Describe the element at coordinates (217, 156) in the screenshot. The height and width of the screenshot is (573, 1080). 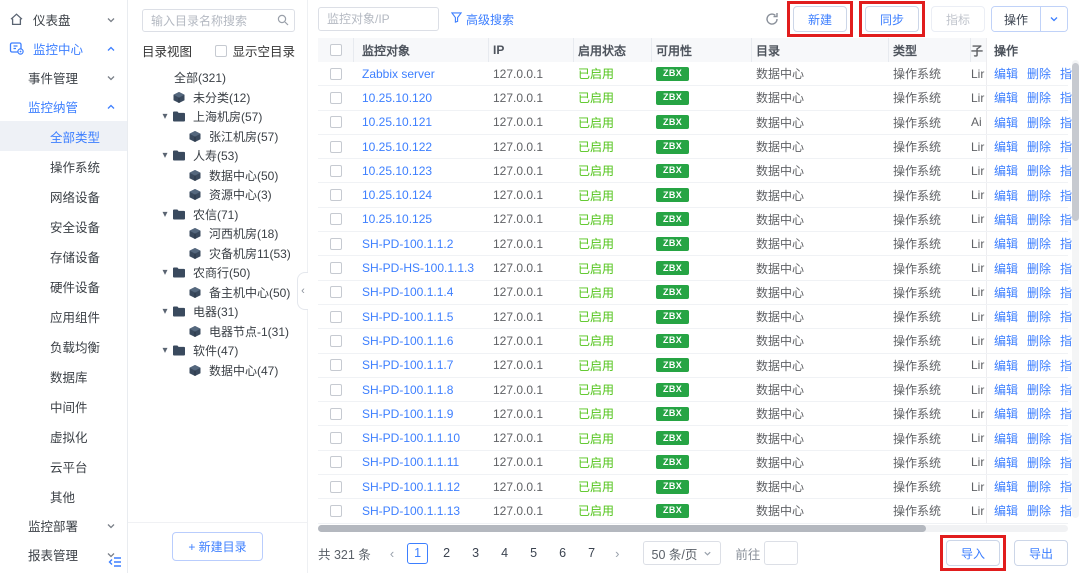
I see `tree-node: ▾ 人寿(53)` at that location.